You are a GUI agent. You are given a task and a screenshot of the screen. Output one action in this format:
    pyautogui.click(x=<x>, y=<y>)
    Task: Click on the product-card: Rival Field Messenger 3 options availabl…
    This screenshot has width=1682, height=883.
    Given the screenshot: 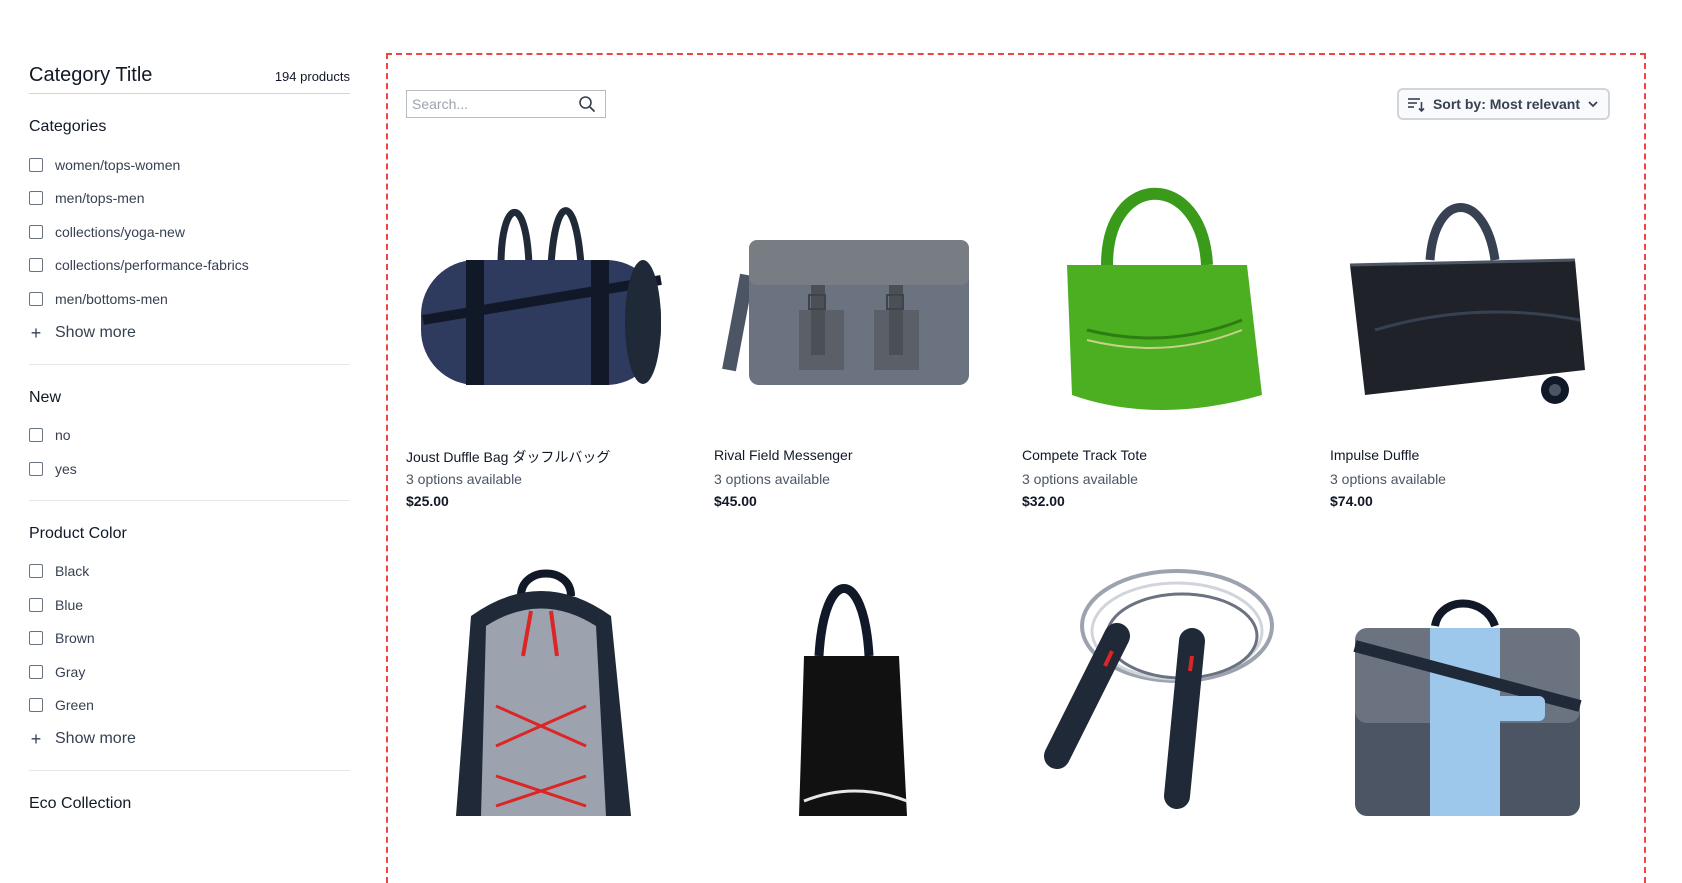 What is the action you would take?
    pyautogui.click(x=858, y=337)
    